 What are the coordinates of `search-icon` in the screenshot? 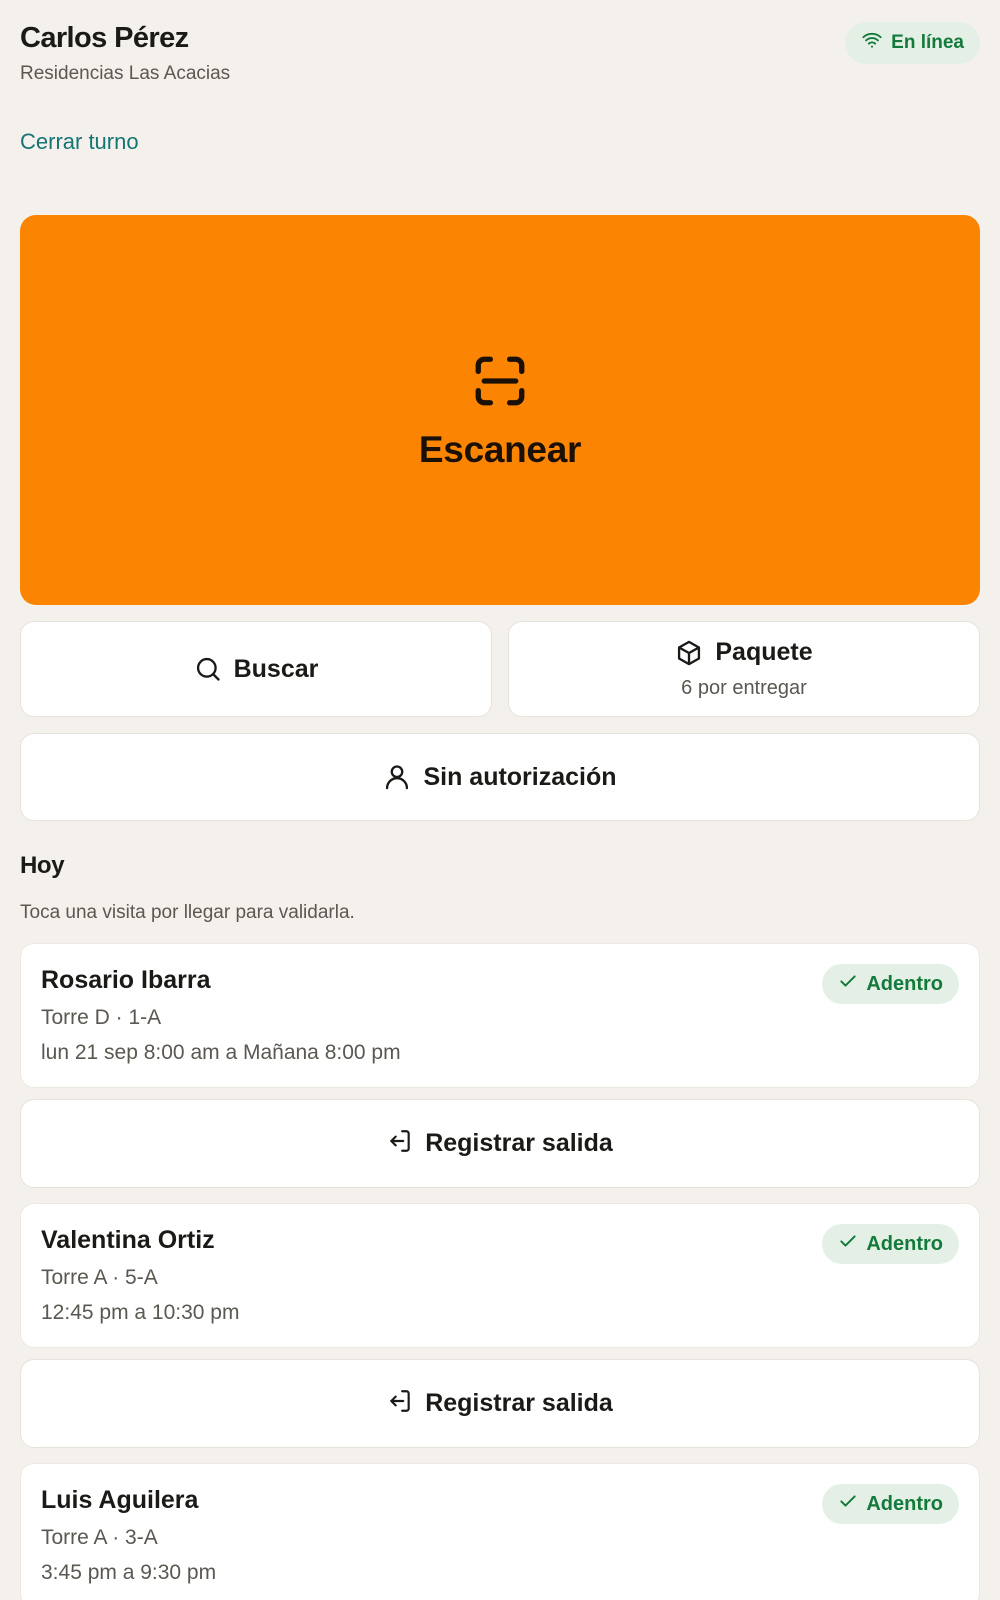 It's located at (208, 669).